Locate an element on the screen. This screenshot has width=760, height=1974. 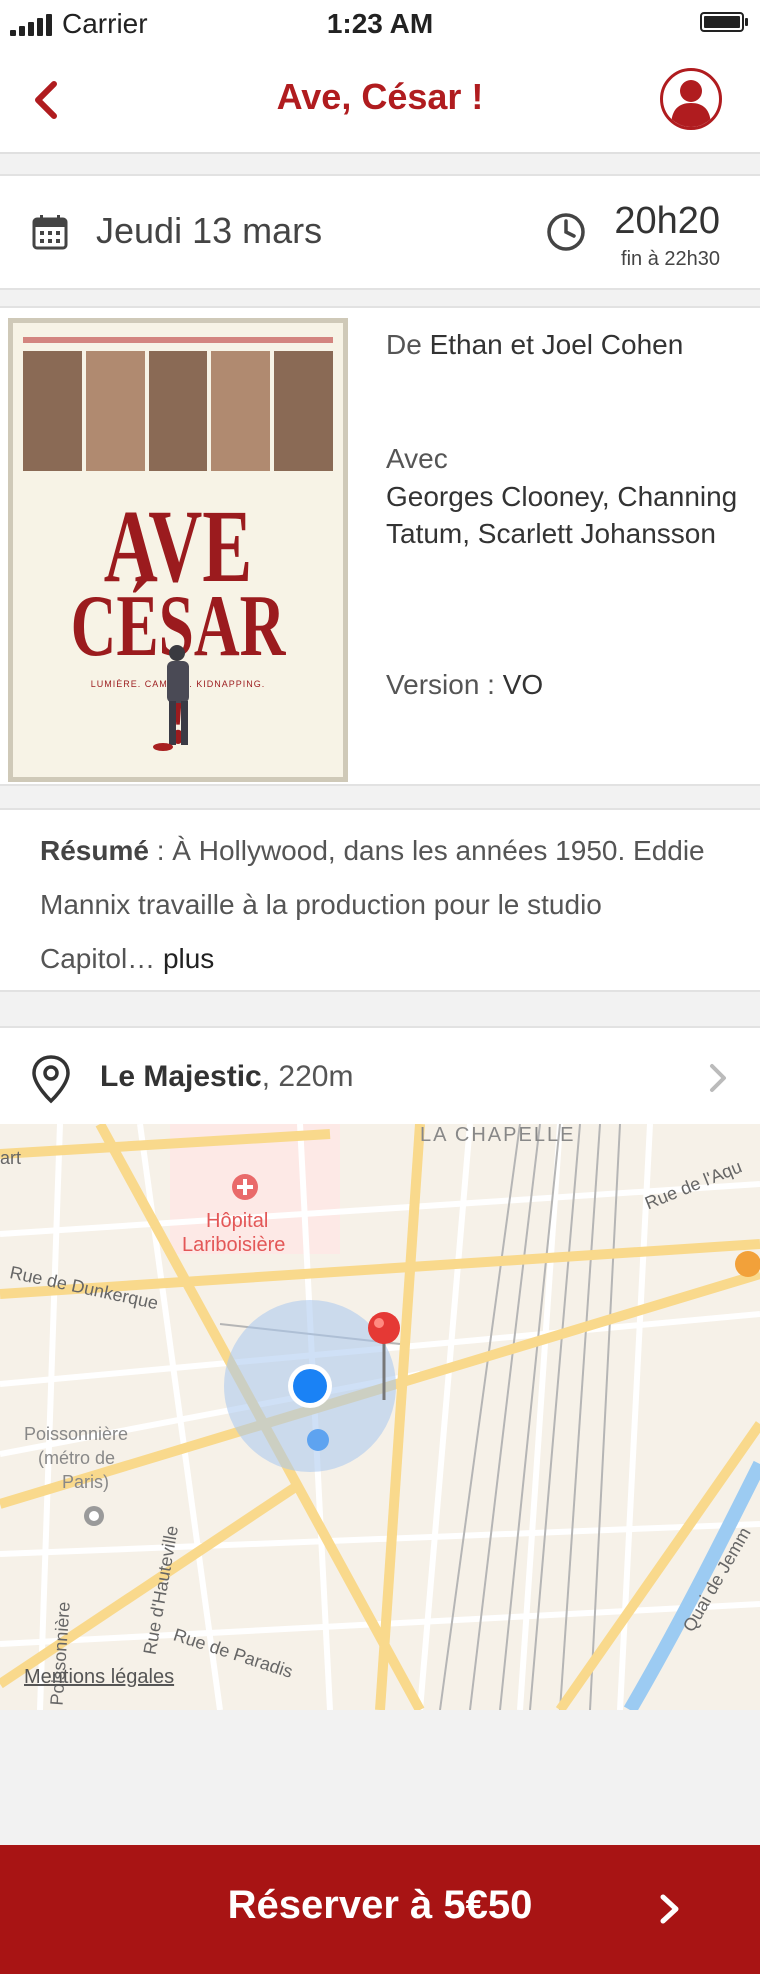
legal-notice-link: Mentions légales is located at coordinates (99, 1677).